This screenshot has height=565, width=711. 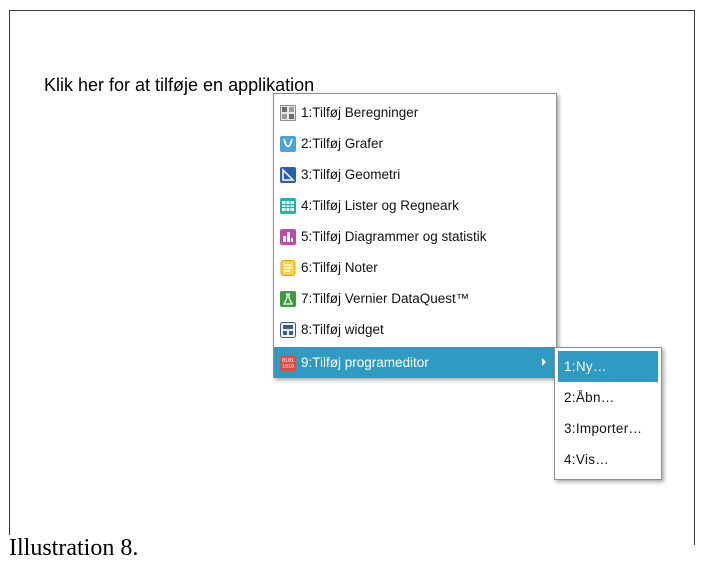 I want to click on menu-item-program-editor: 0101 1010 9:Tilføj programeditor, so click(x=415, y=362).